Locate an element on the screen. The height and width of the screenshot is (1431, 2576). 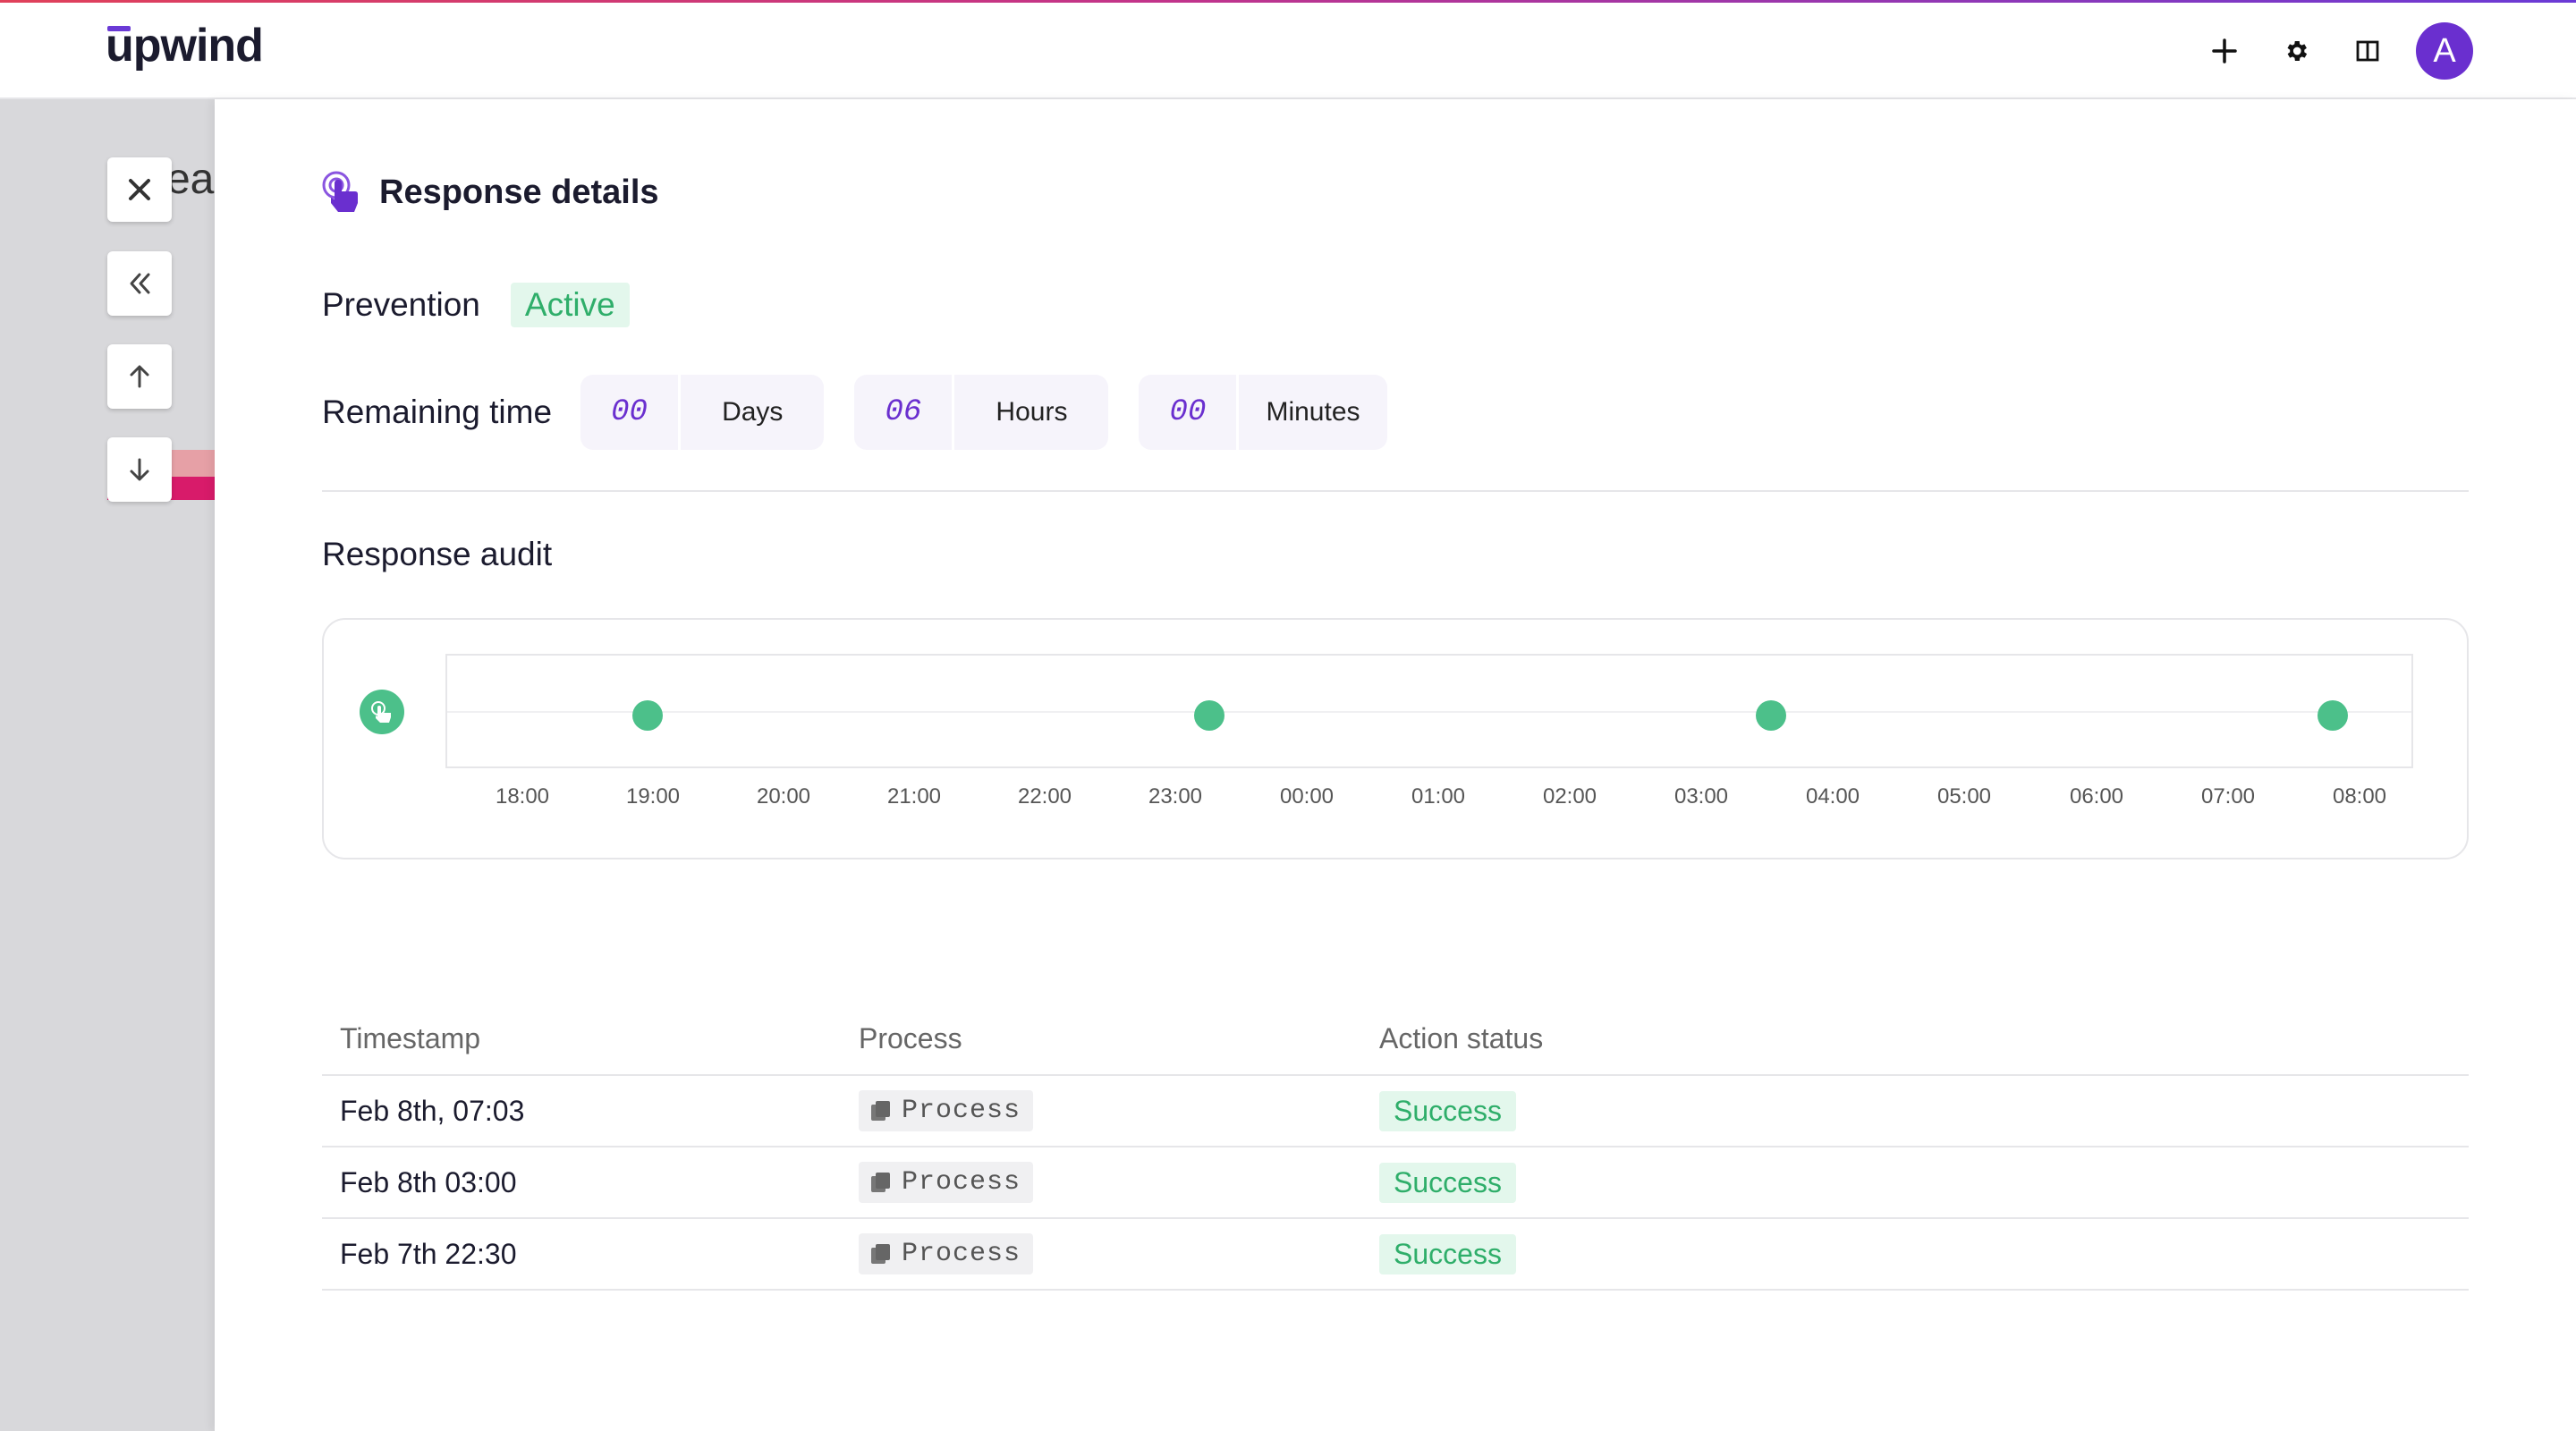
timeline-tick: 01:00 is located at coordinates (1438, 797).